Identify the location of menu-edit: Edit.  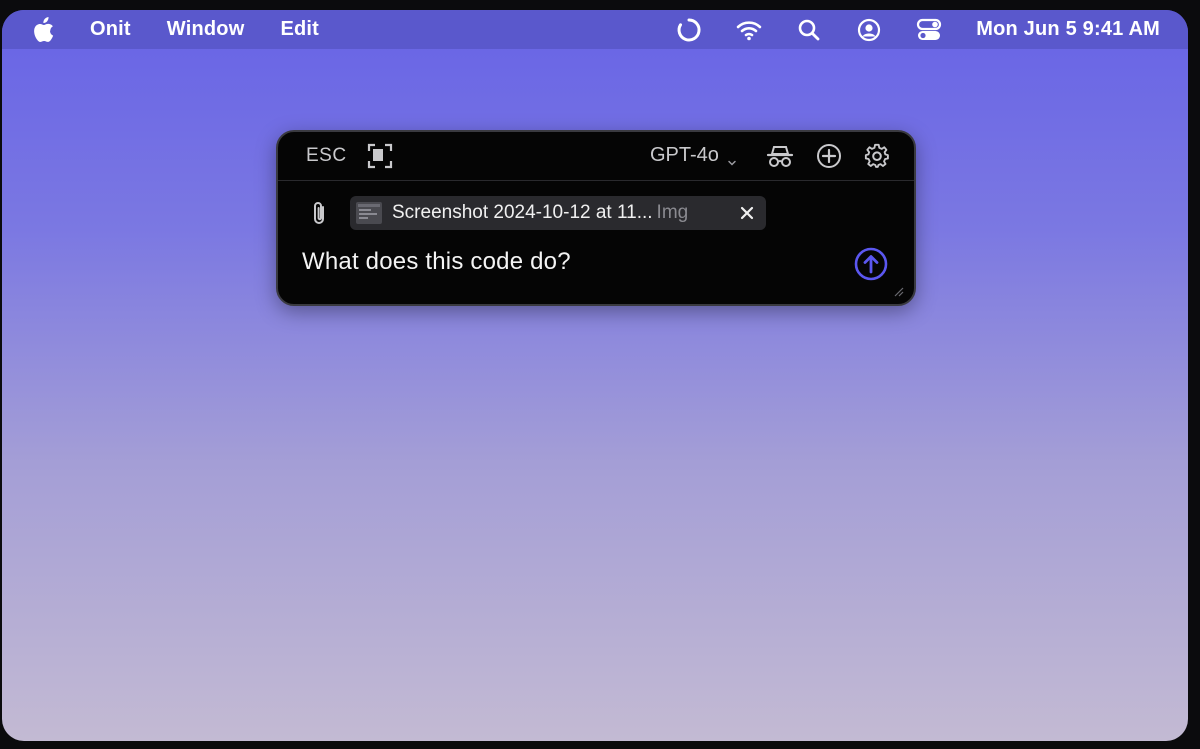
(299, 29).